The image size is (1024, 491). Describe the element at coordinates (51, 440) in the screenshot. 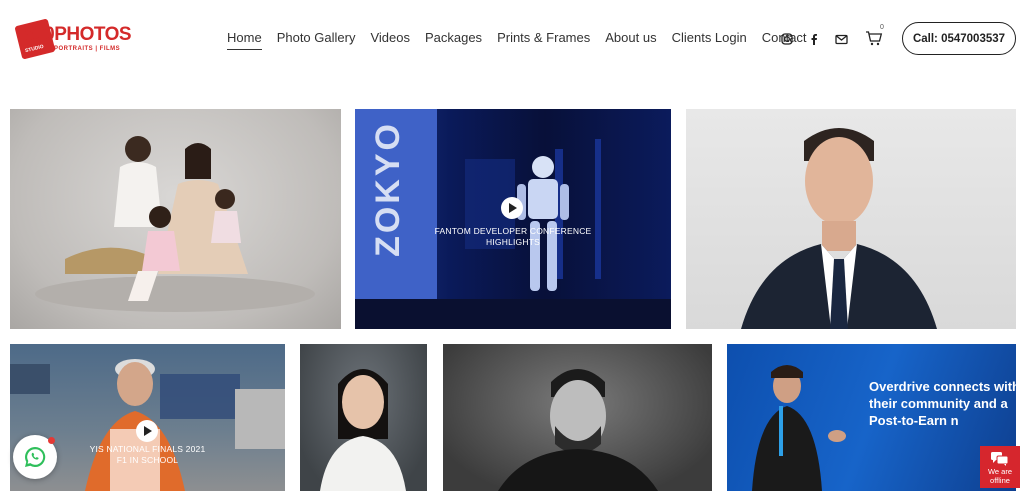

I see `notification-dot` at that location.